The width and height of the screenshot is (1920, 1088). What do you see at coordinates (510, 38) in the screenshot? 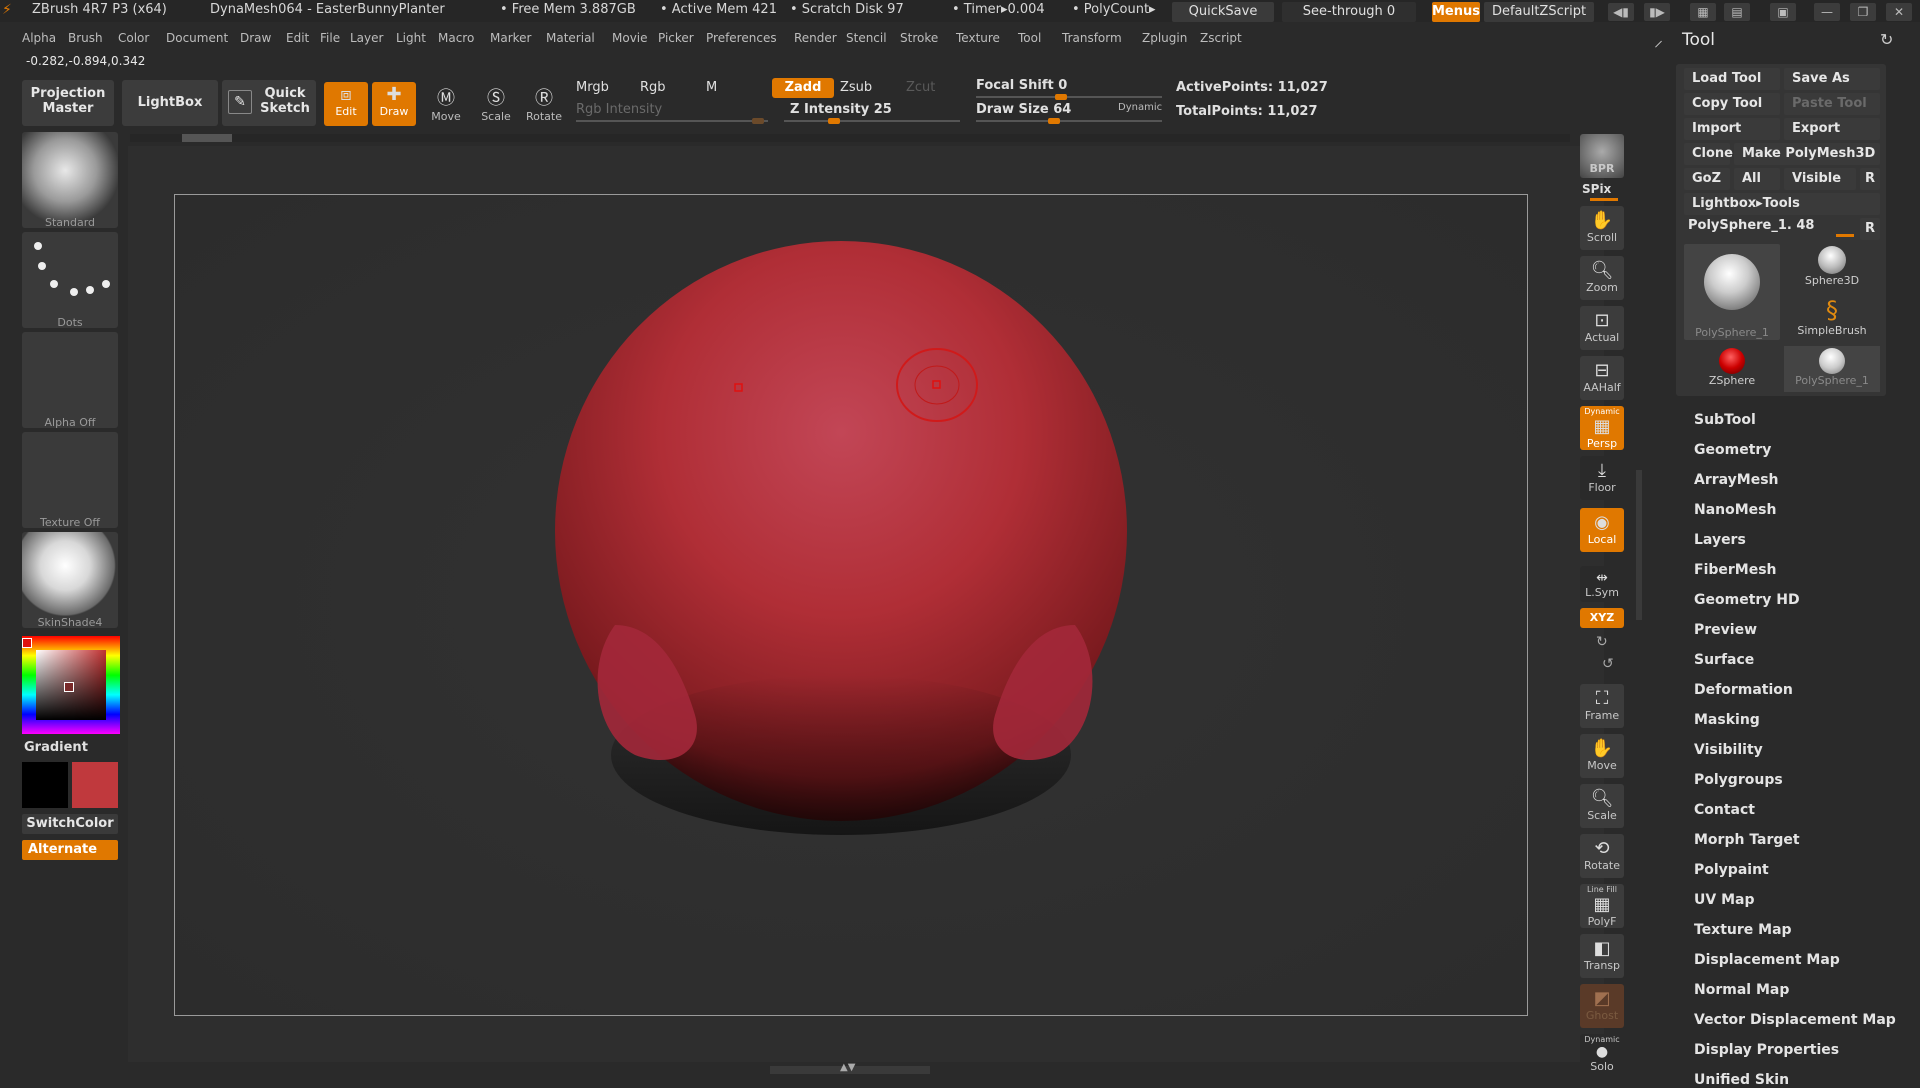
I see `menu-marker: Marker` at bounding box center [510, 38].